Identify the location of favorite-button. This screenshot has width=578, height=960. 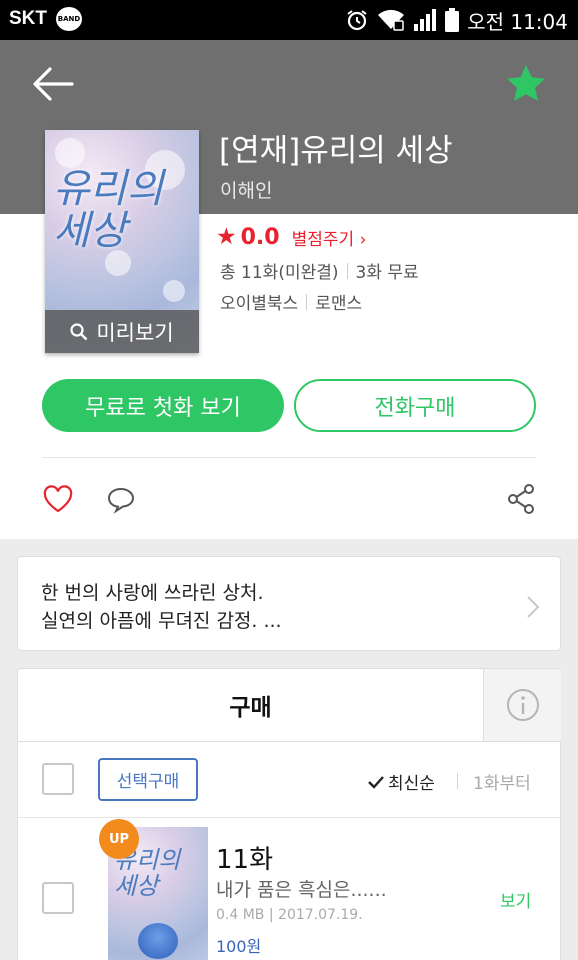
(526, 84).